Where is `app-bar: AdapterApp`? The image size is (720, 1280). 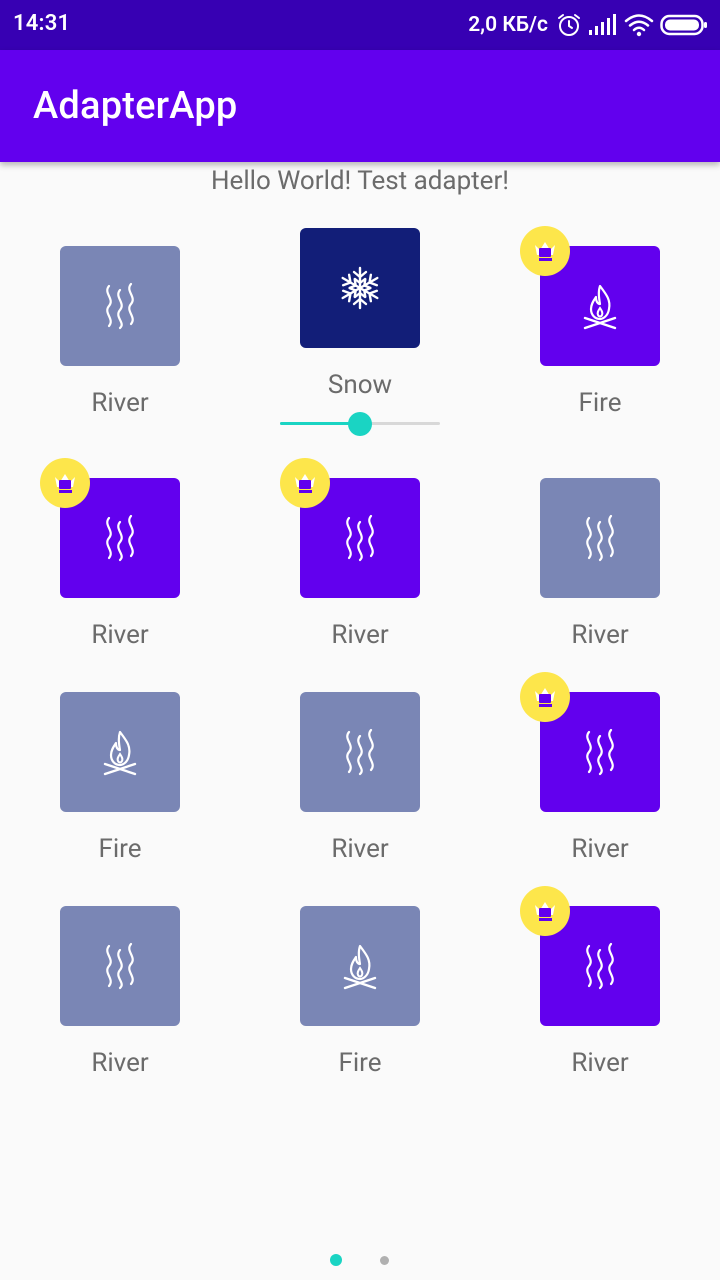
app-bar: AdapterApp is located at coordinates (360, 106).